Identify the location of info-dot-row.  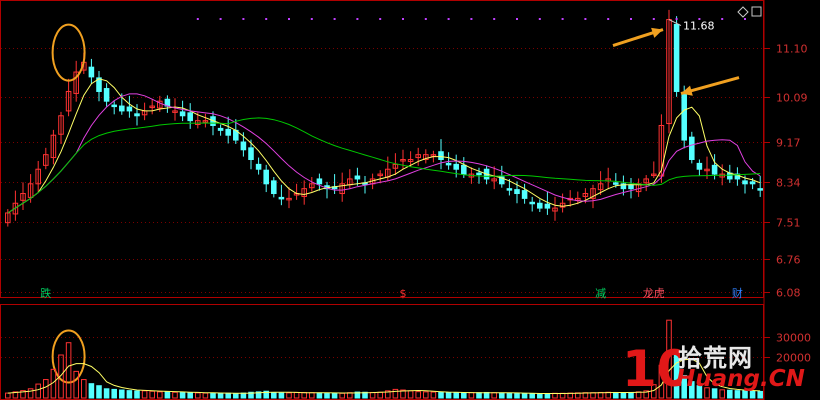
(471, 19).